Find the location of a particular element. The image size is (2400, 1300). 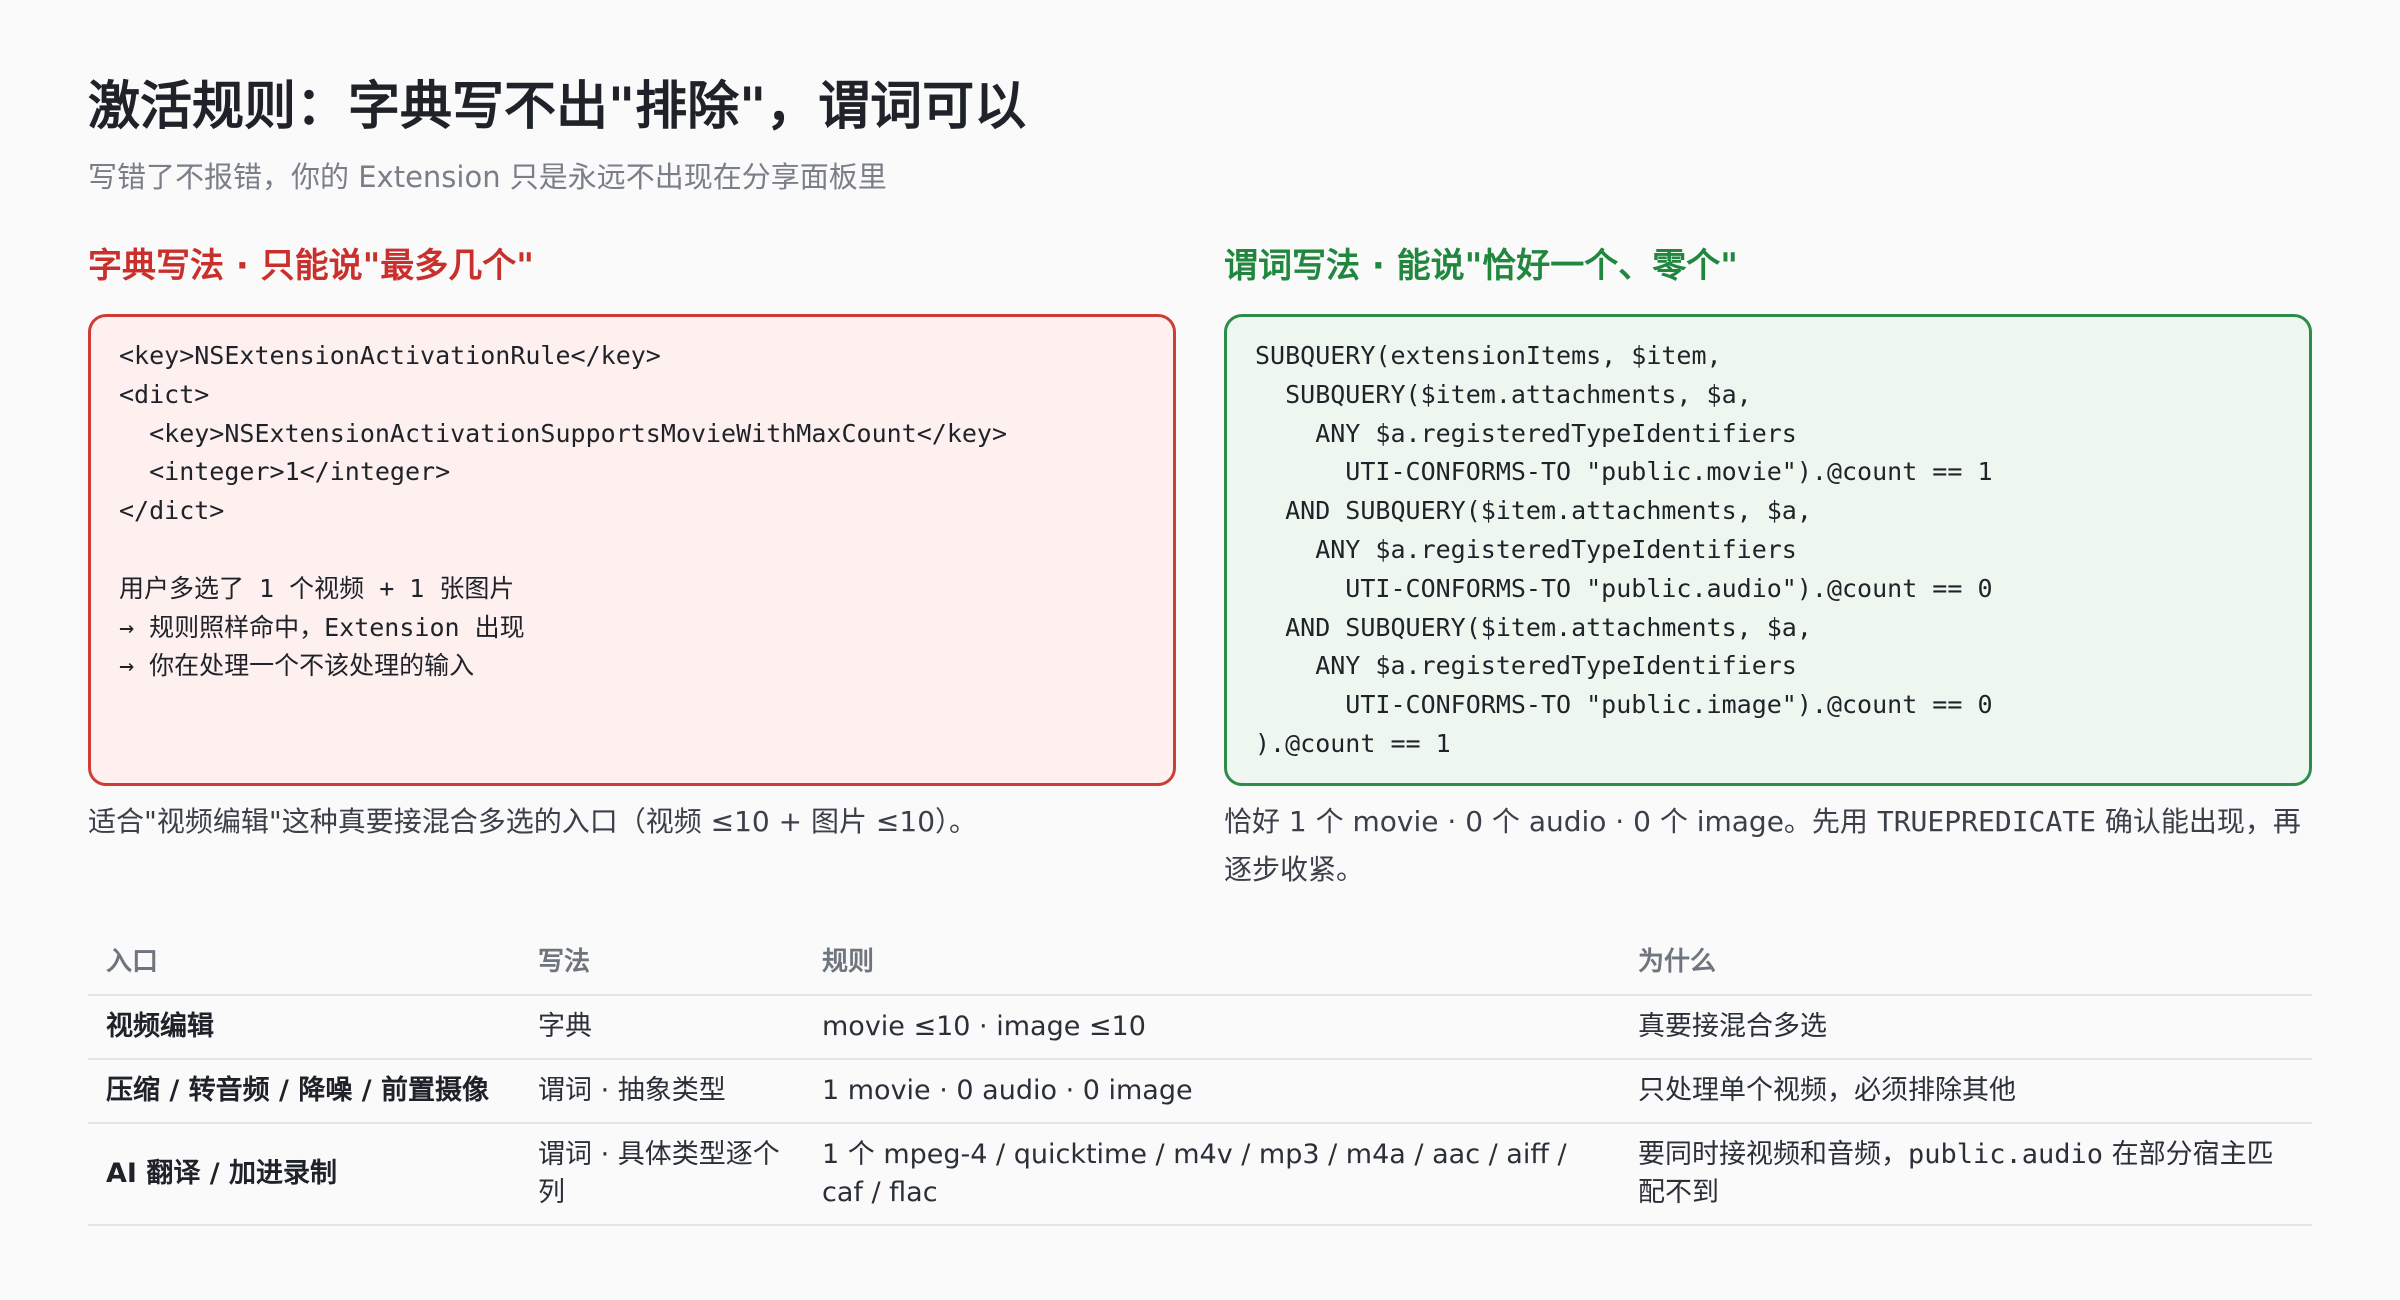

entry-cell: 视频编辑 is located at coordinates (160, 1026).